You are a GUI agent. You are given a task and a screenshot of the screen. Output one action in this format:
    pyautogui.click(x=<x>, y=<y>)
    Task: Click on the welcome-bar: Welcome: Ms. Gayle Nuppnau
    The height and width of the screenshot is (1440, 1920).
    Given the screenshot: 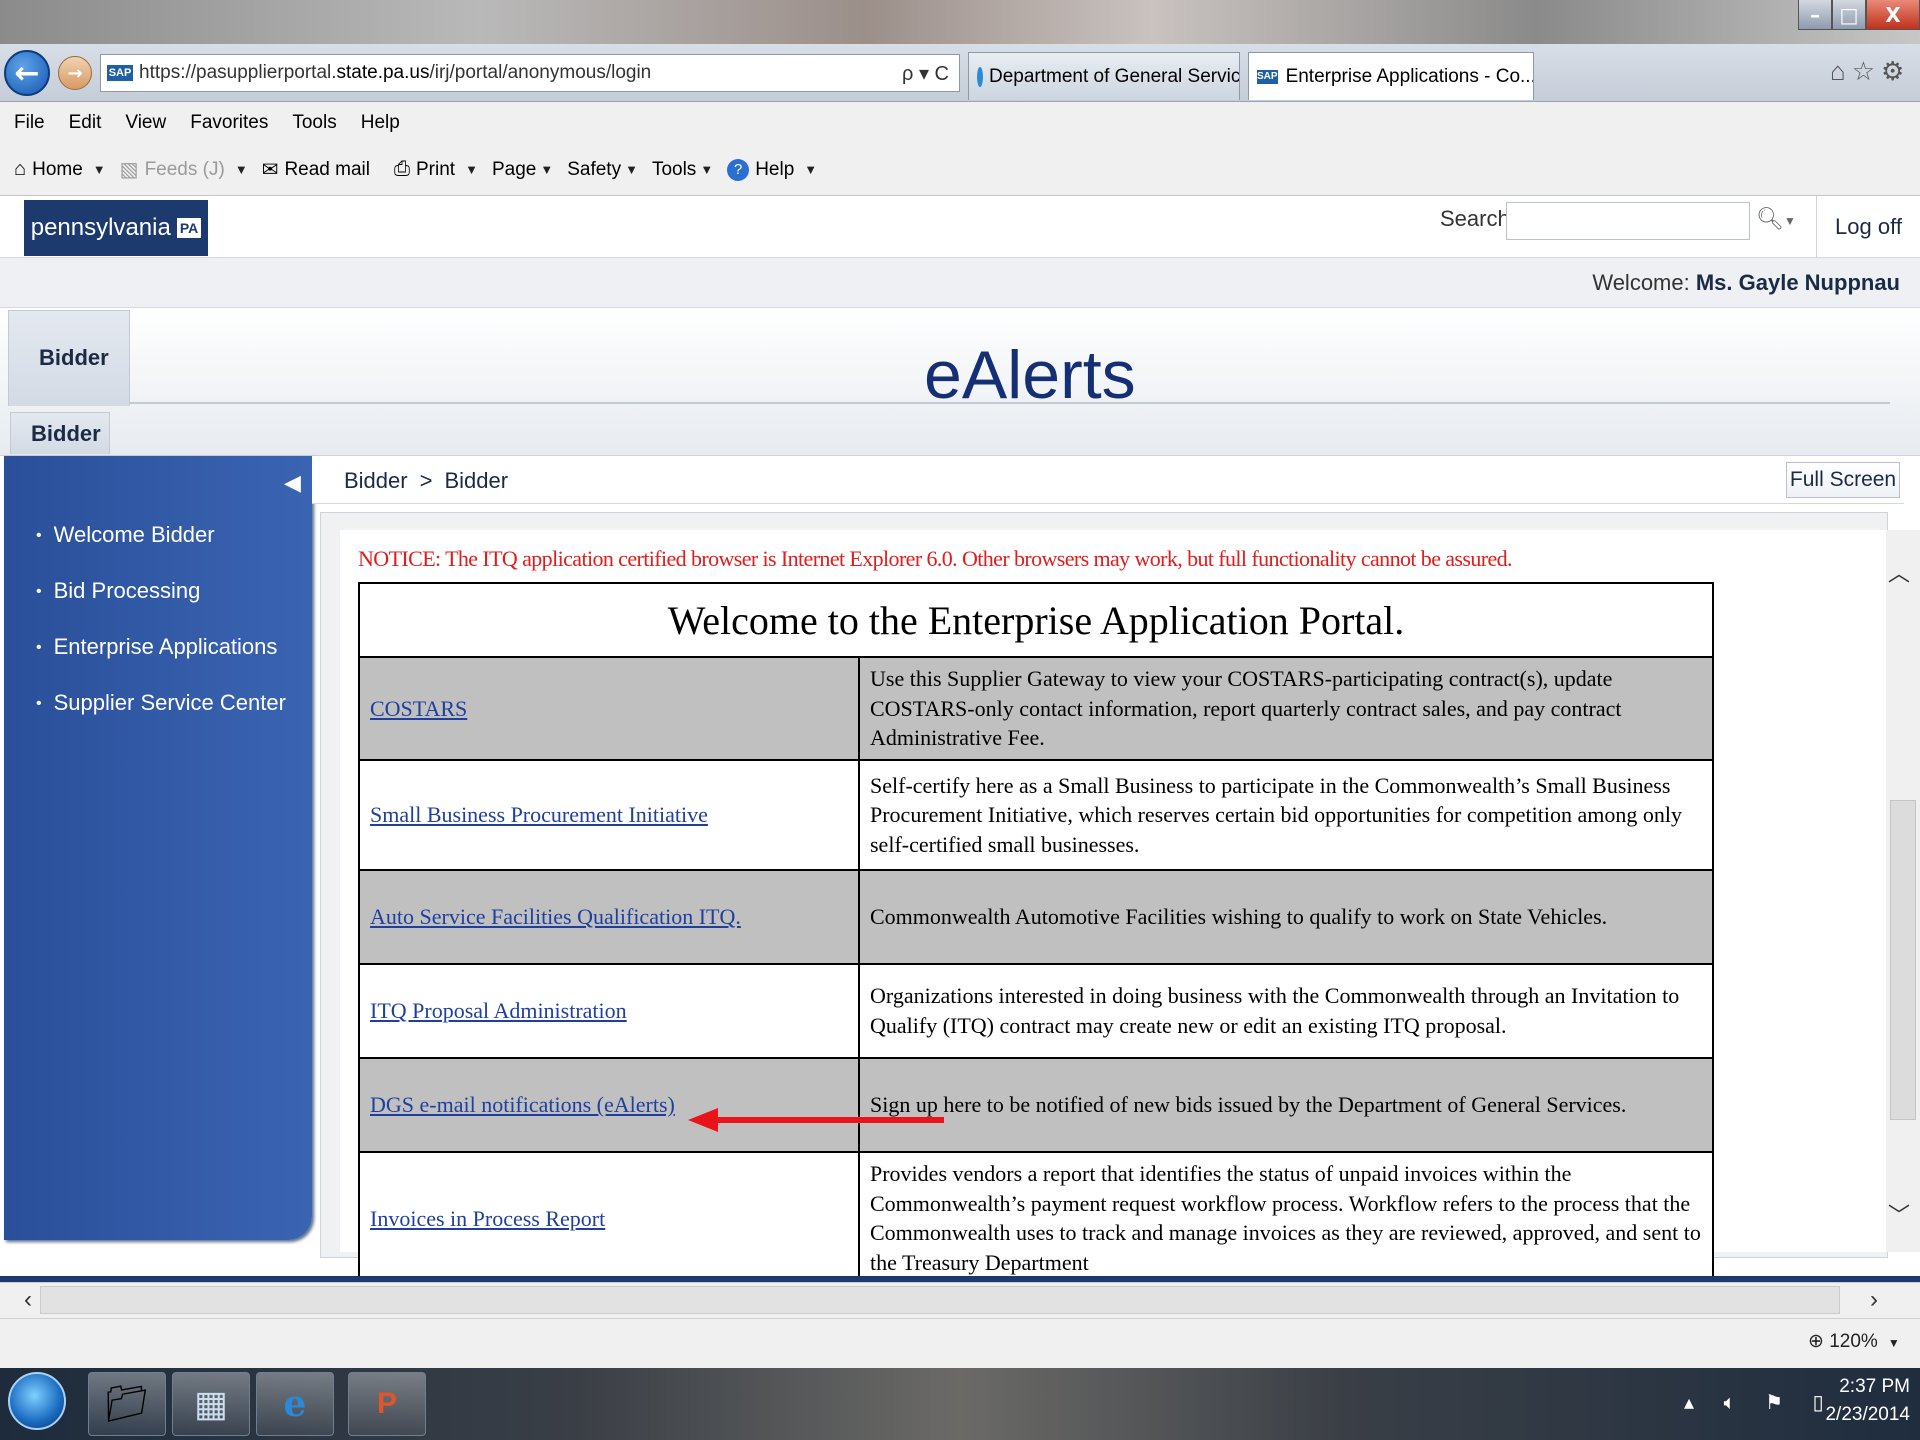 What is the action you would take?
    pyautogui.click(x=960, y=283)
    